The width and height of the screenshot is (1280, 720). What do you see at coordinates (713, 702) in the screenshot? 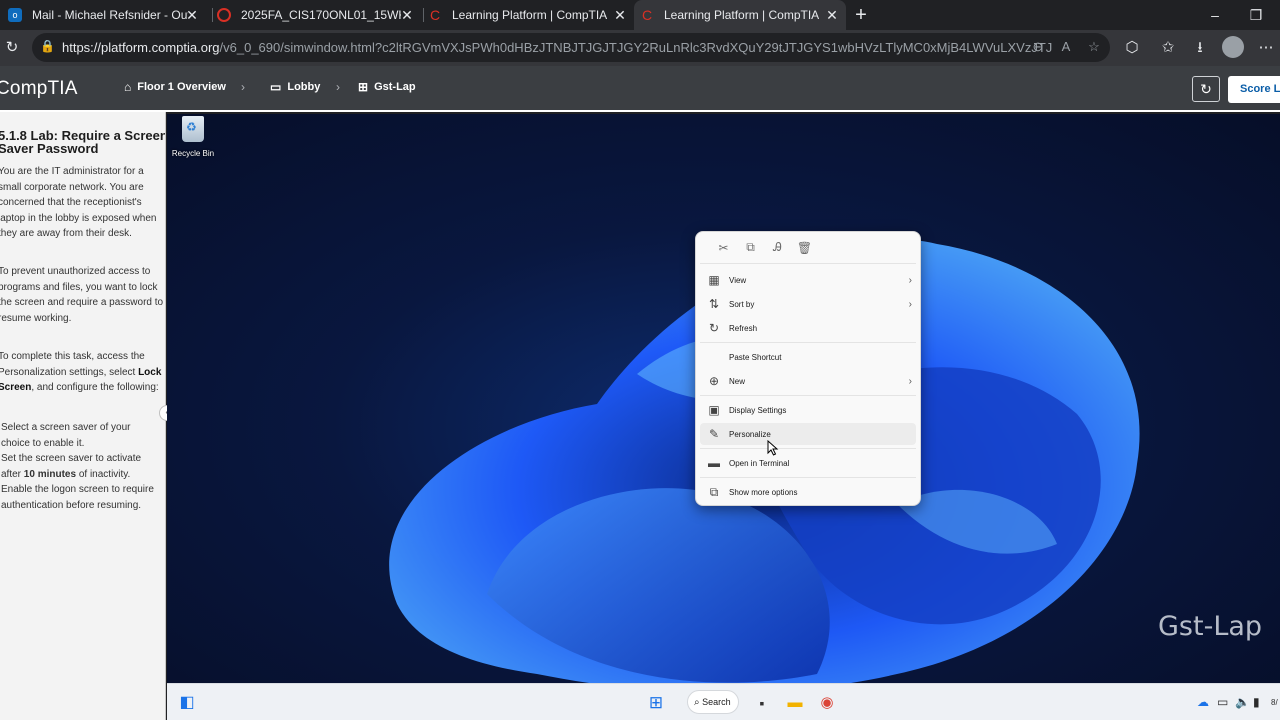
I see `taskbar-search: ⌕ Search` at bounding box center [713, 702].